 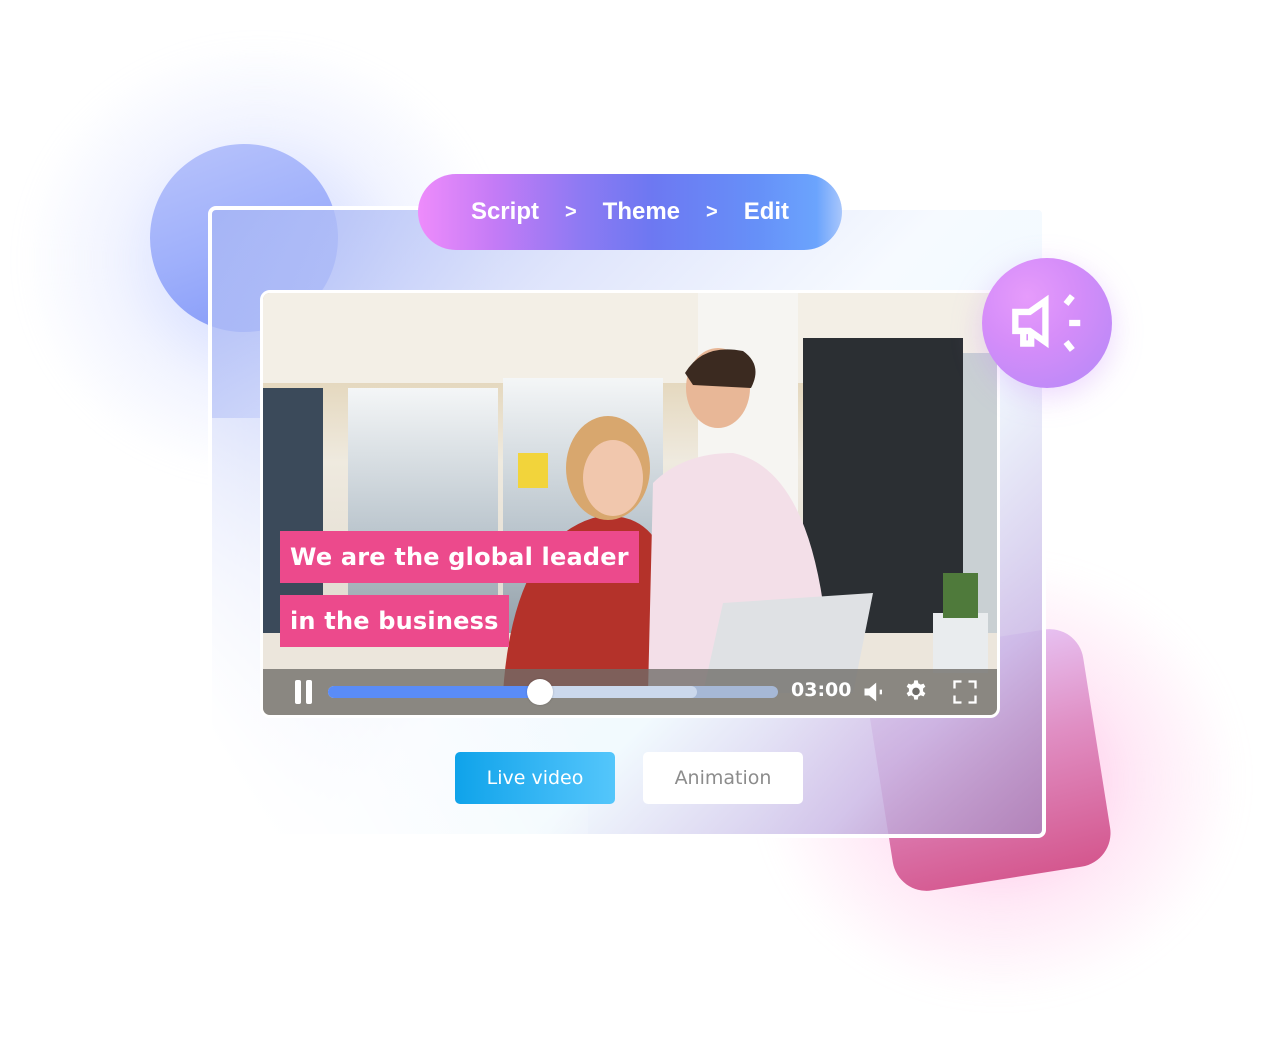 What do you see at coordinates (298, 692) in the screenshot?
I see `pause-icon` at bounding box center [298, 692].